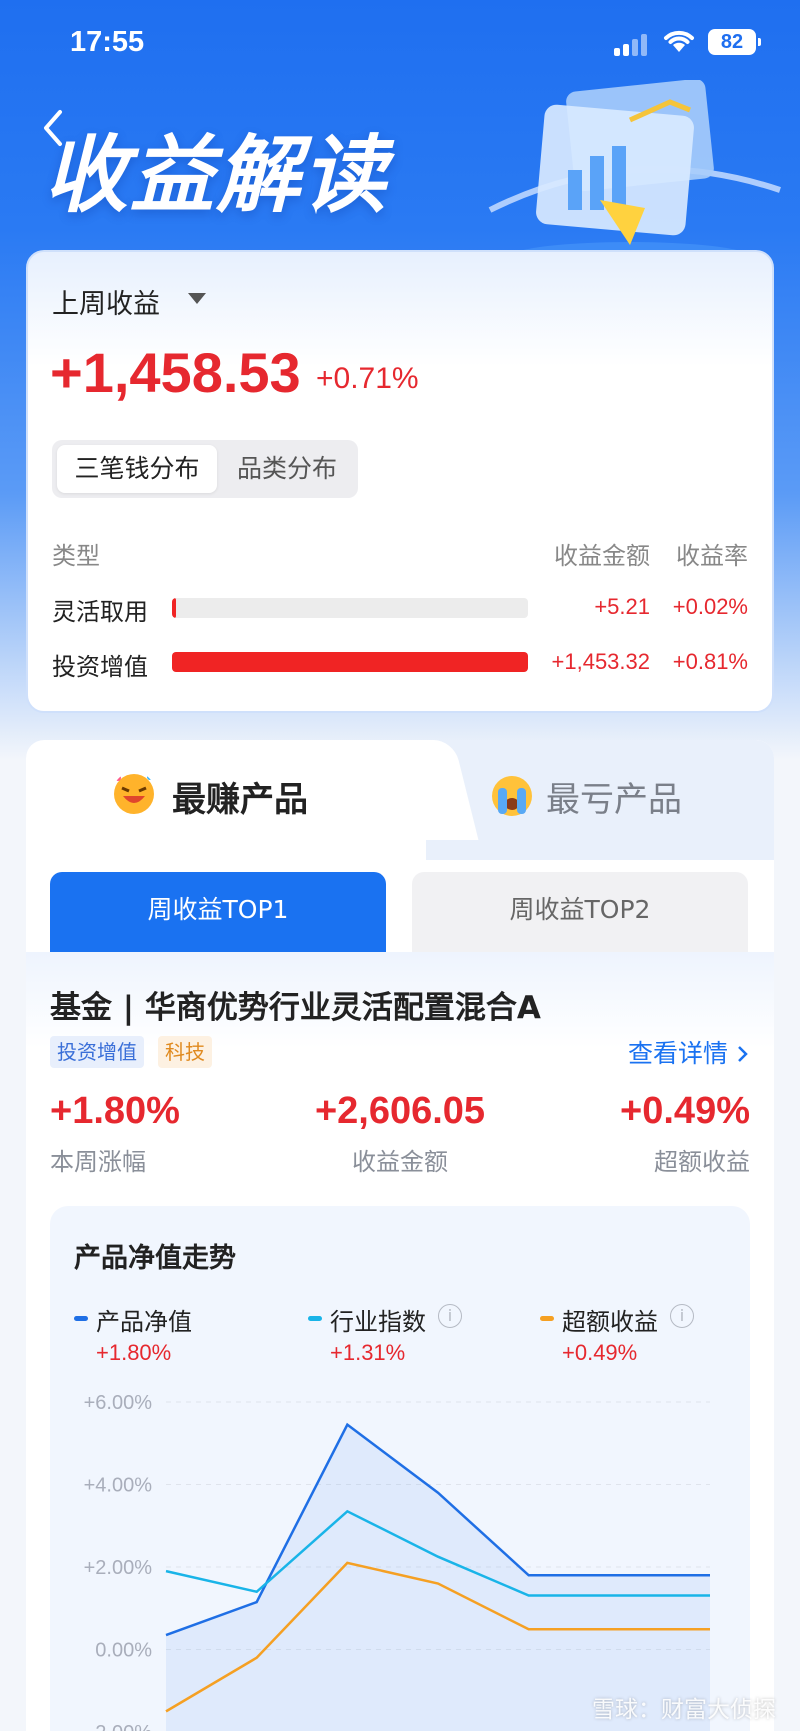  Describe the element at coordinates (197, 298) in the screenshot. I see `caret-down-icon` at that location.